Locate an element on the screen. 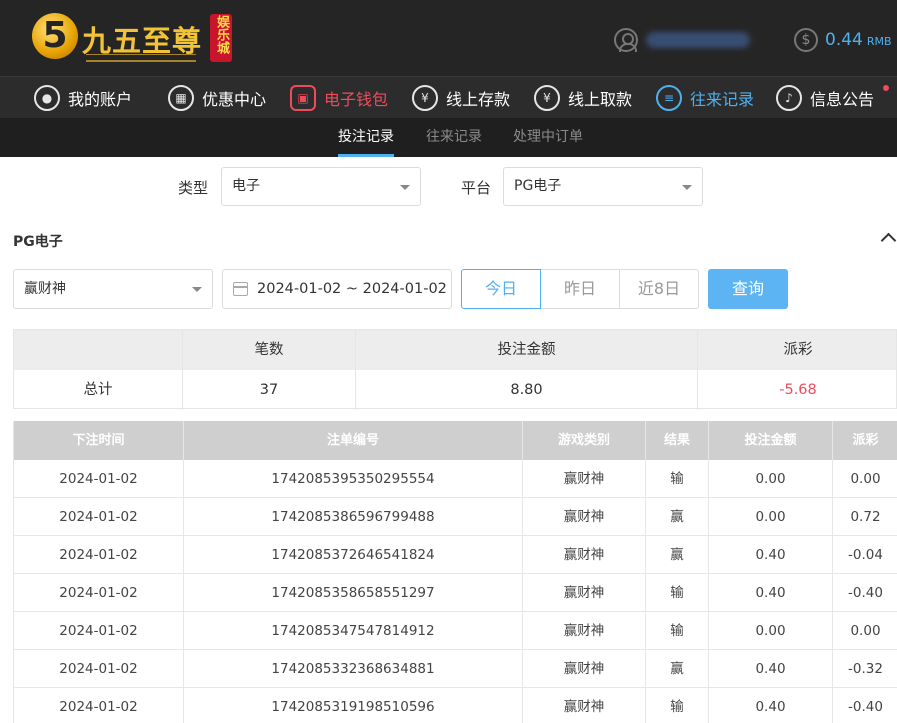 This screenshot has height=723, width=897. site-logo: 5 九五至尊 娱乐城 is located at coordinates (135, 39).